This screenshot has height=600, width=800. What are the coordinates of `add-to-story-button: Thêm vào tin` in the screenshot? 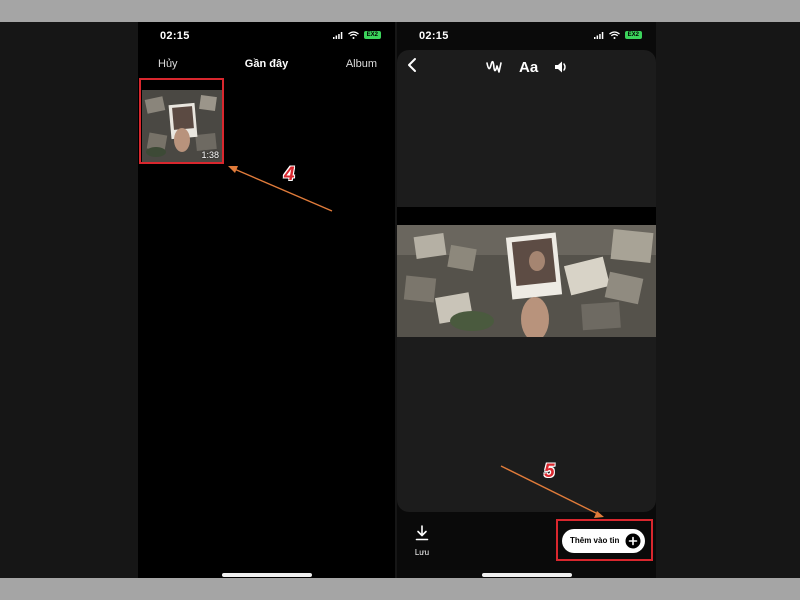 It's located at (603, 541).